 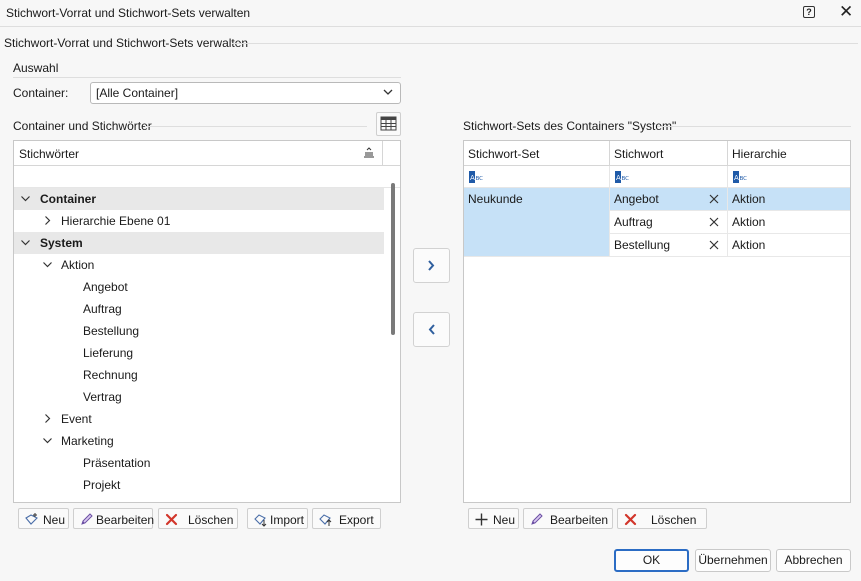 I want to click on ok-button: OK, so click(x=651, y=560).